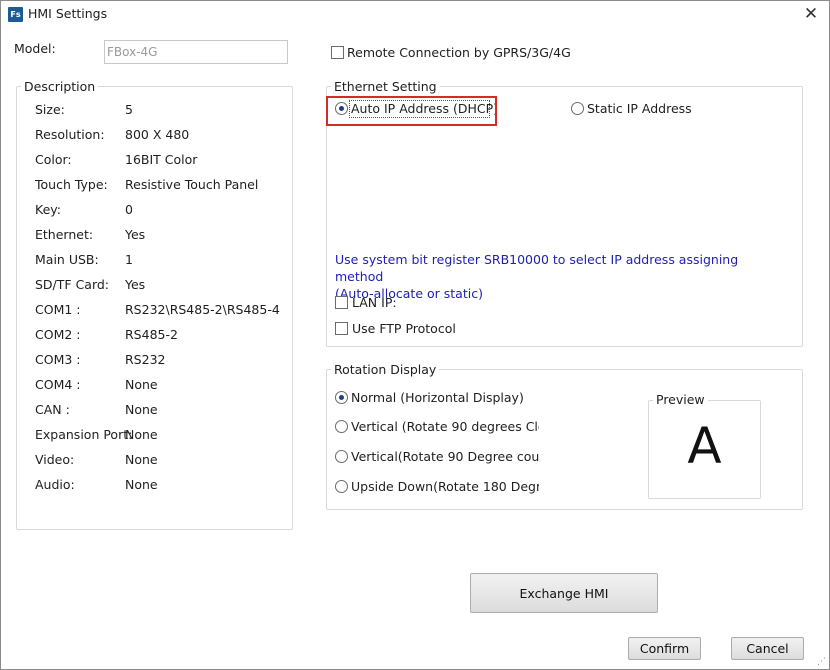  Describe the element at coordinates (129, 209) in the screenshot. I see `desc-value: 0` at that location.